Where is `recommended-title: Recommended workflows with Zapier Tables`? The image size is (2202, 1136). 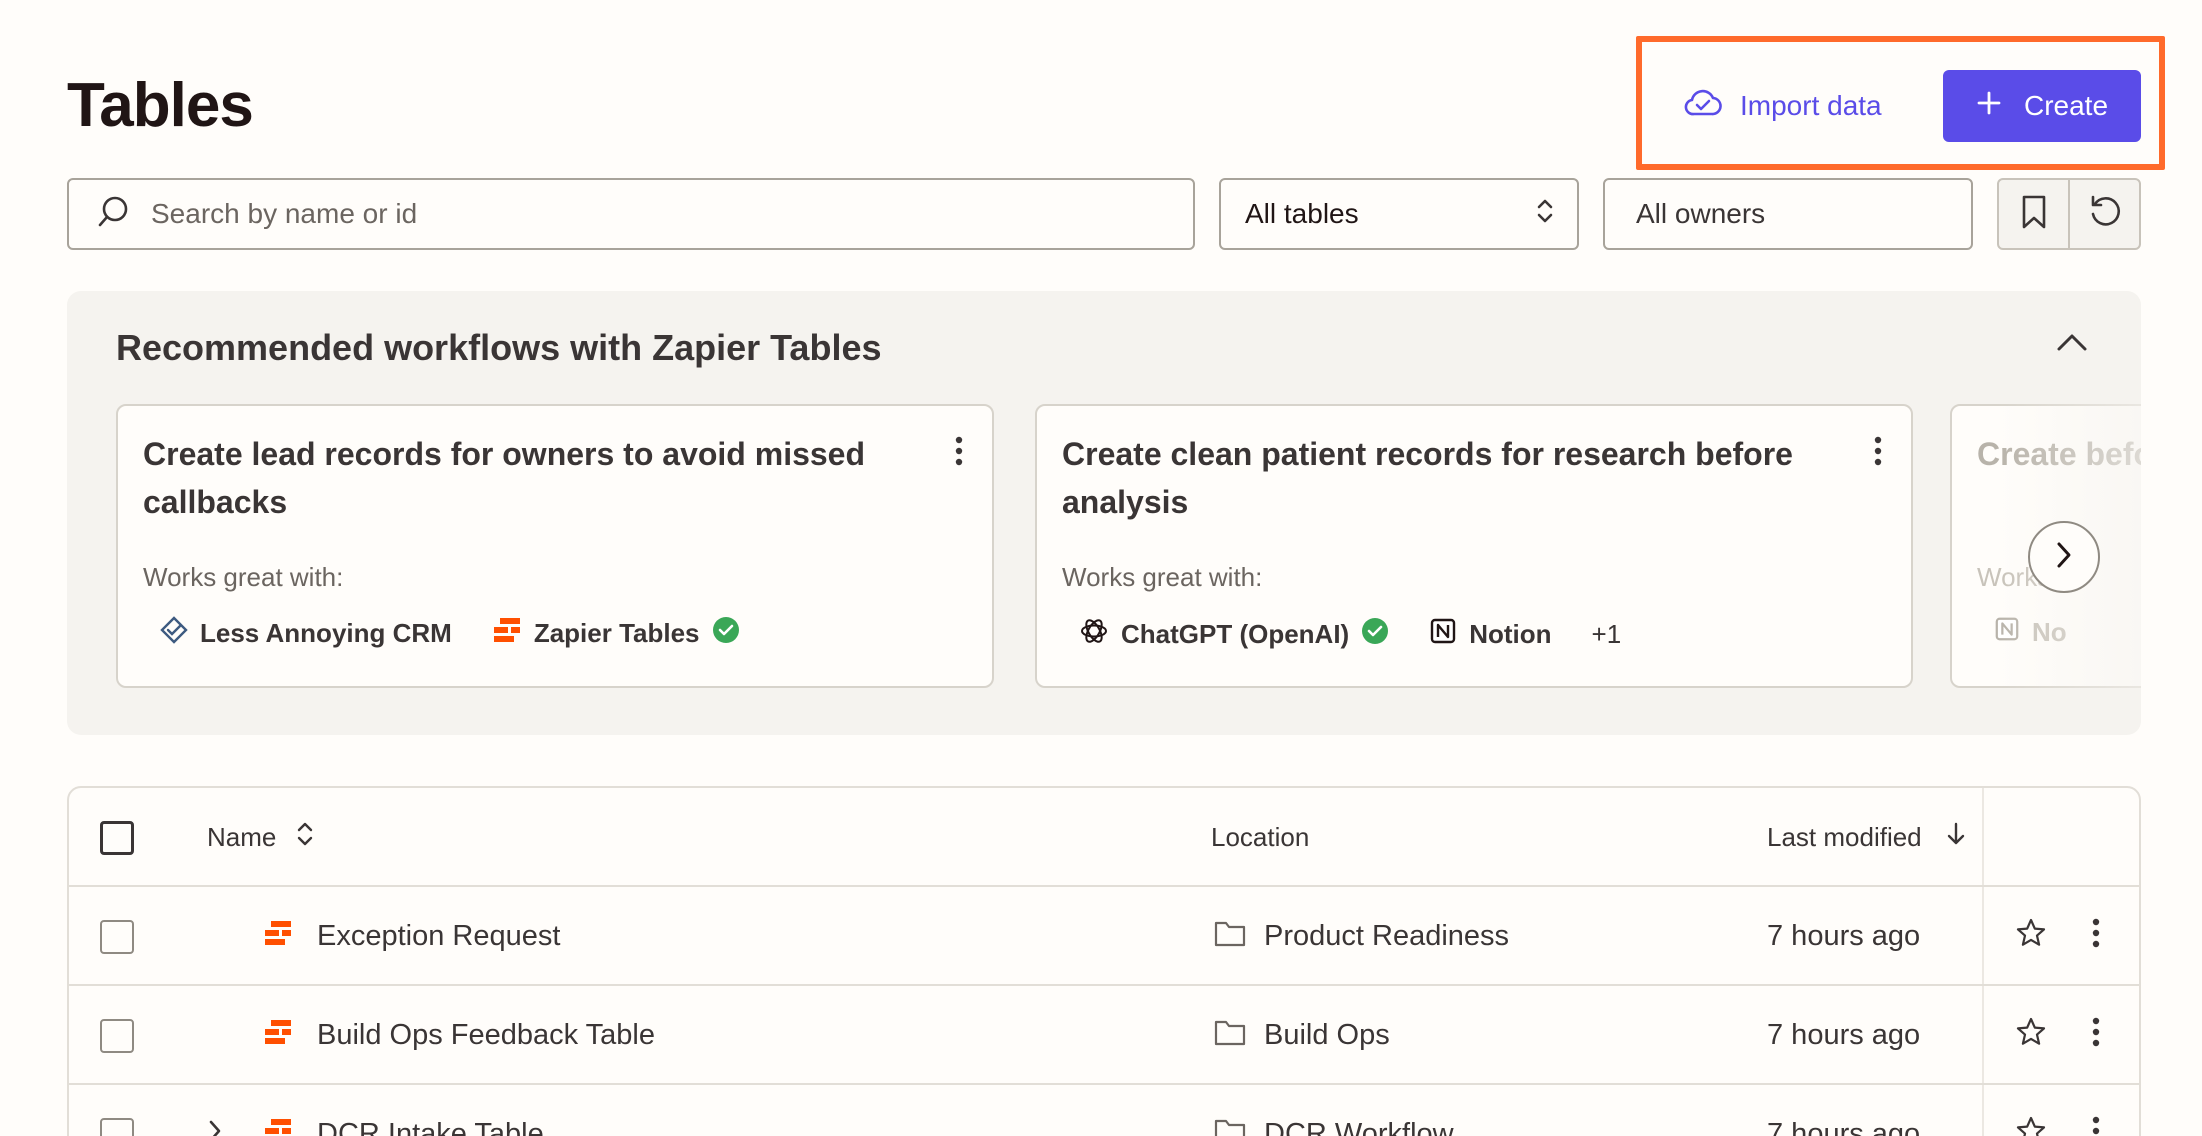 recommended-title: Recommended workflows with Zapier Tables is located at coordinates (499, 347).